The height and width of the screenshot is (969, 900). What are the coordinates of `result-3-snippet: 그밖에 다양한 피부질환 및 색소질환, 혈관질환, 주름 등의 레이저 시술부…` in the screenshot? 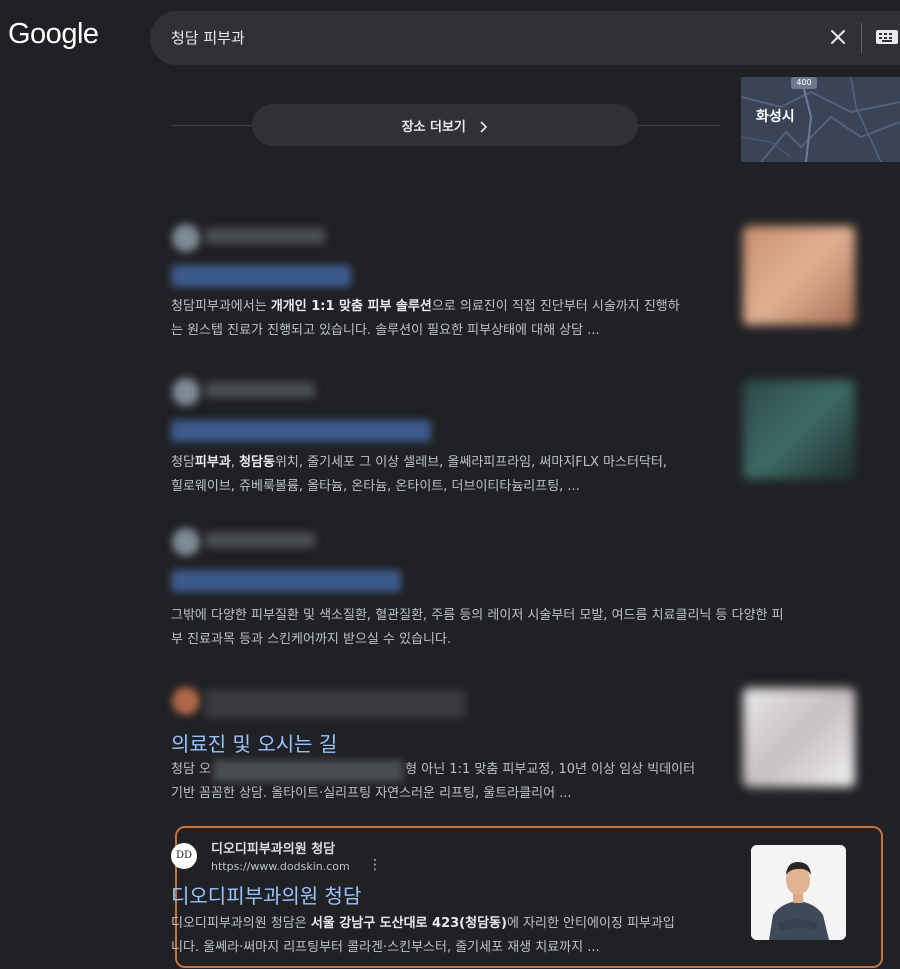 It's located at (477, 627).